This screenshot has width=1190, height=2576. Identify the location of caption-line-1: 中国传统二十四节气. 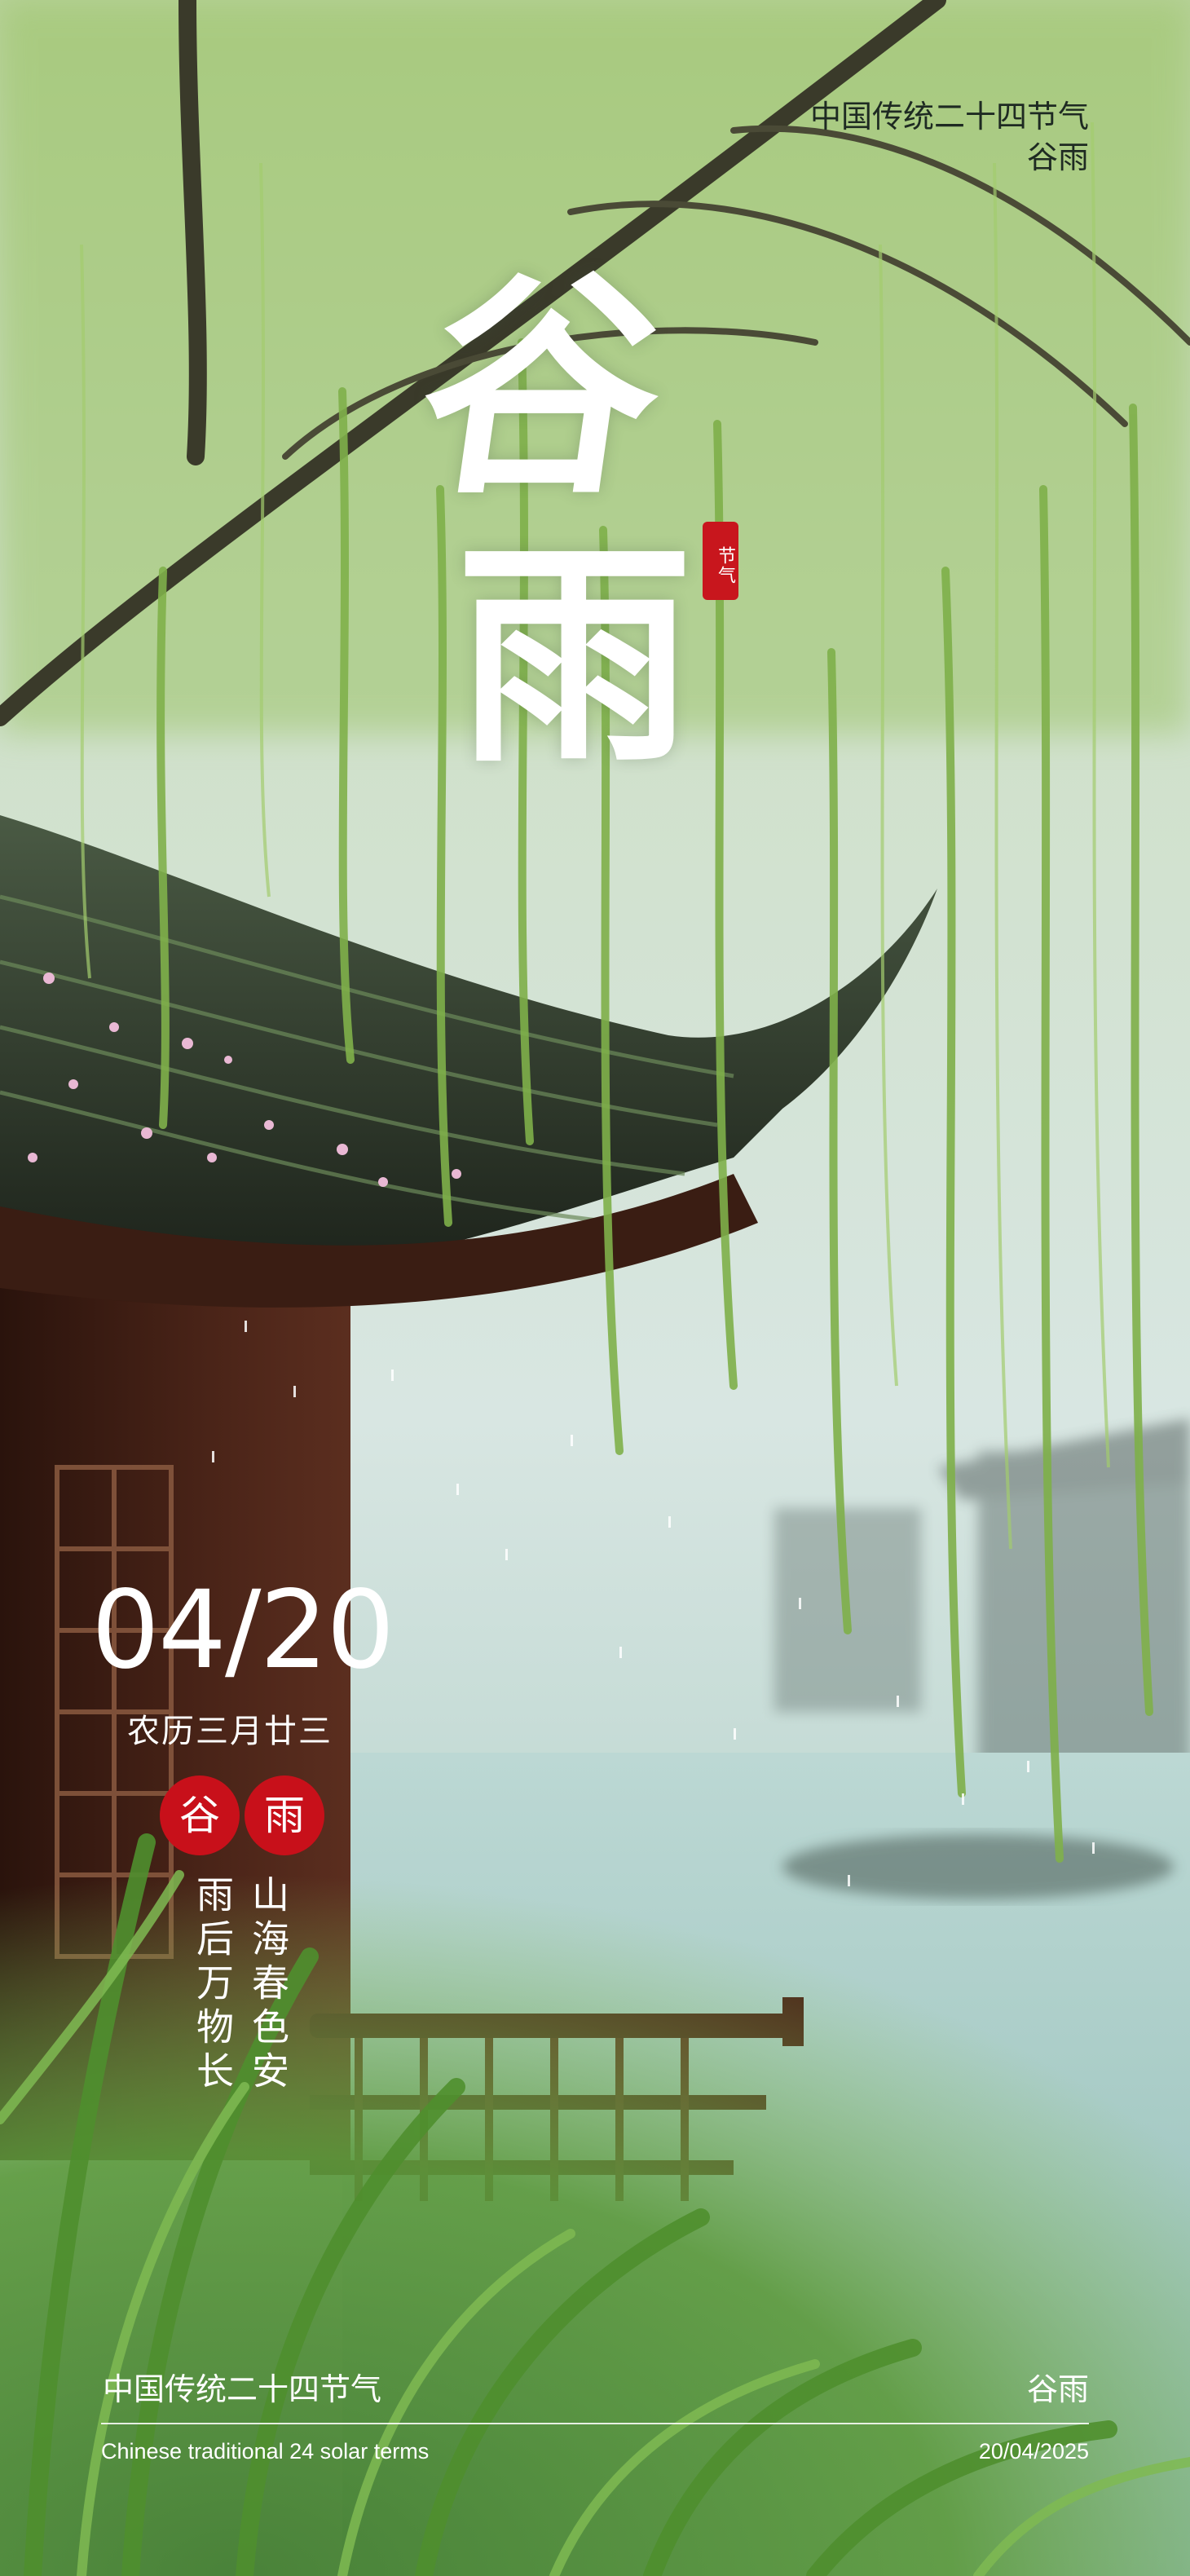
(949, 117).